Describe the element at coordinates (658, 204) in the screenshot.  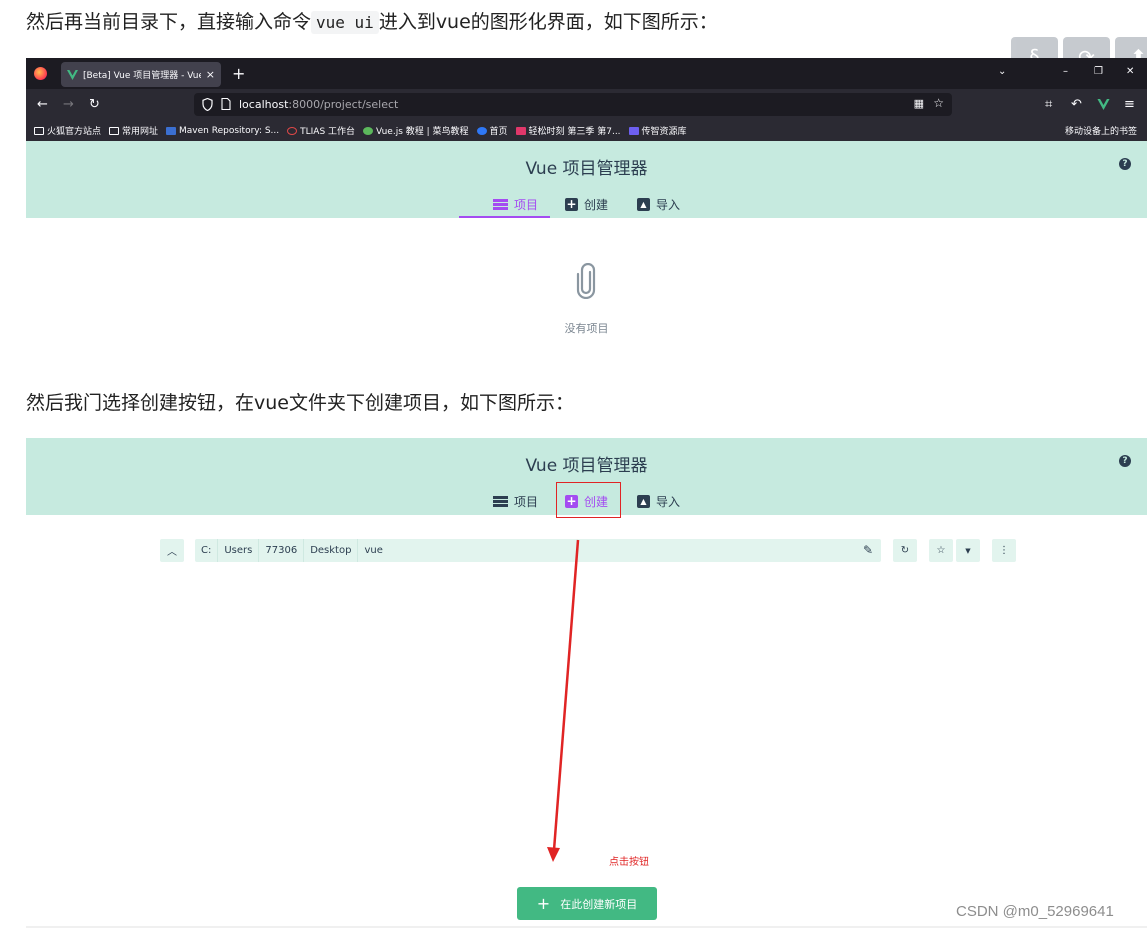
I see `tab-import: ▲ 导入` at that location.